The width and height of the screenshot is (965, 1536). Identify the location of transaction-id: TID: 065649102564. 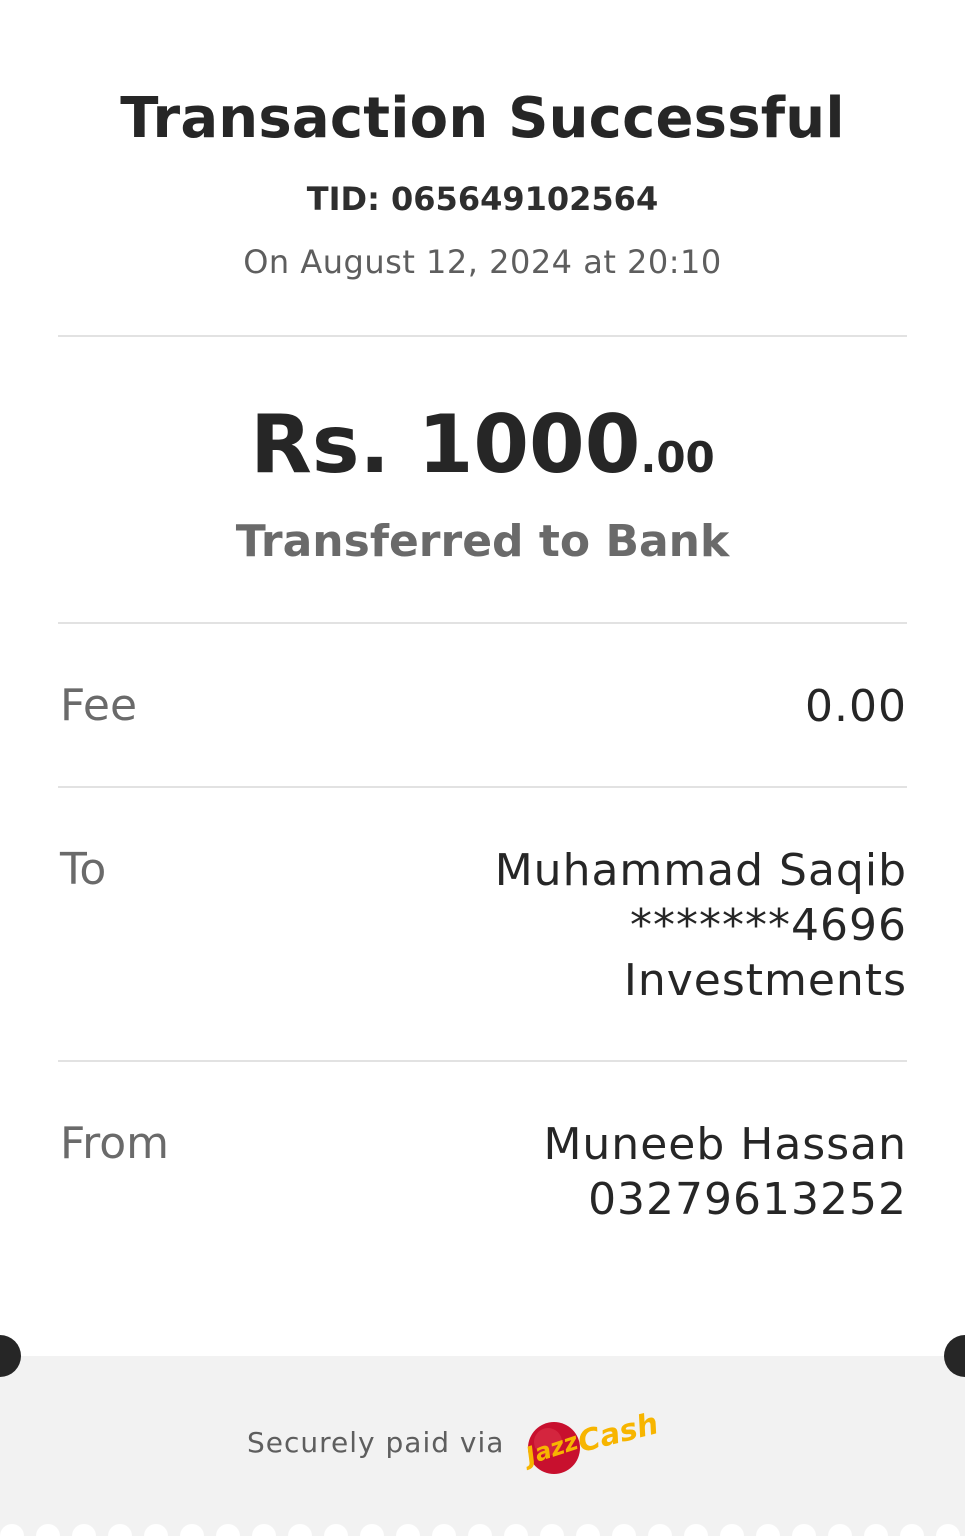
(482, 199).